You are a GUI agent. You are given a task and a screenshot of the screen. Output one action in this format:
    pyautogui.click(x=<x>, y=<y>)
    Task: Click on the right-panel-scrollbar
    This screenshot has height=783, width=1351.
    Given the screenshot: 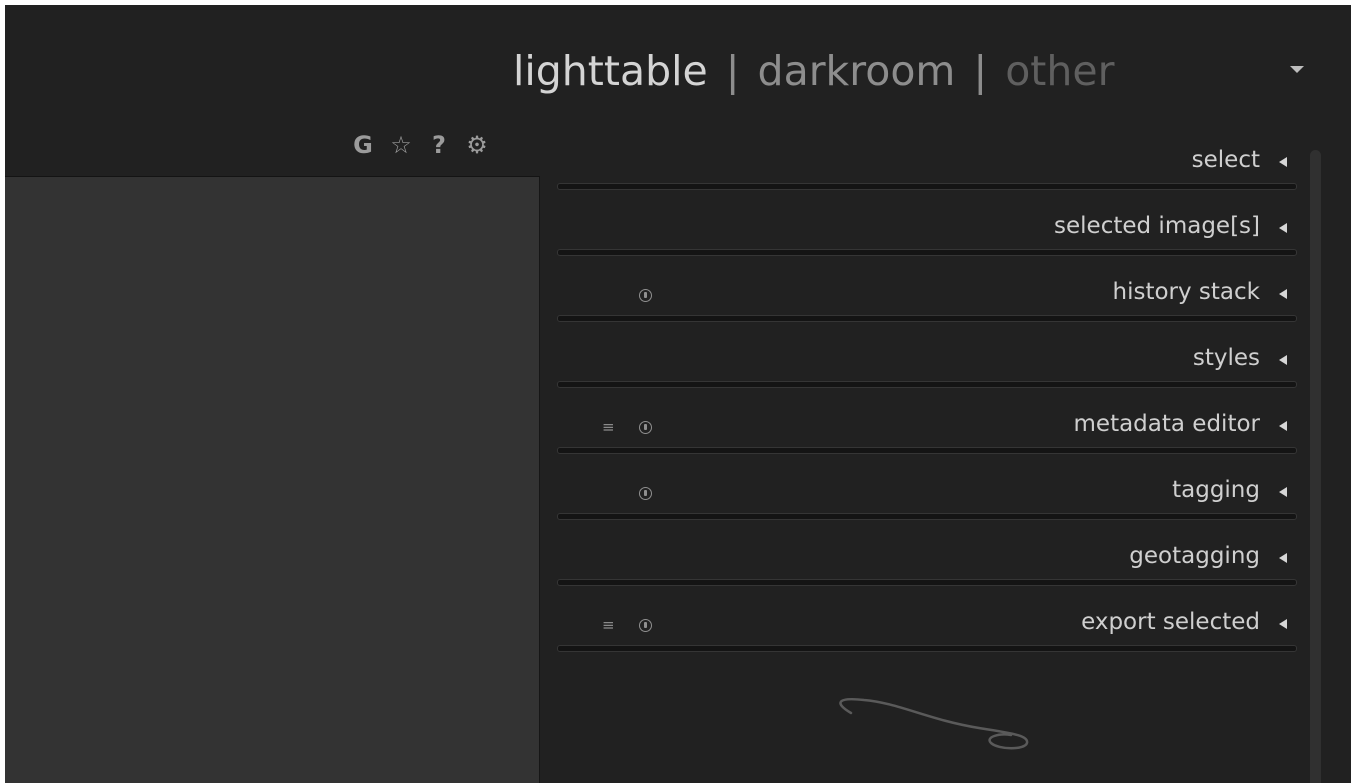 What is the action you would take?
    pyautogui.click(x=1315, y=466)
    